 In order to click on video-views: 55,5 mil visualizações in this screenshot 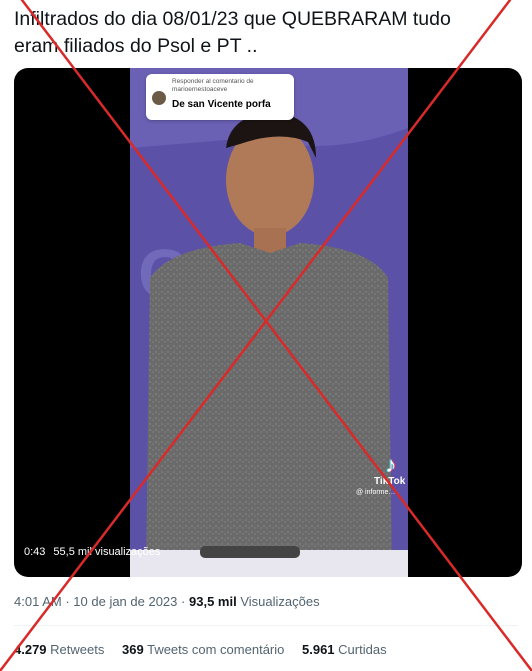, I will do `click(107, 552)`.